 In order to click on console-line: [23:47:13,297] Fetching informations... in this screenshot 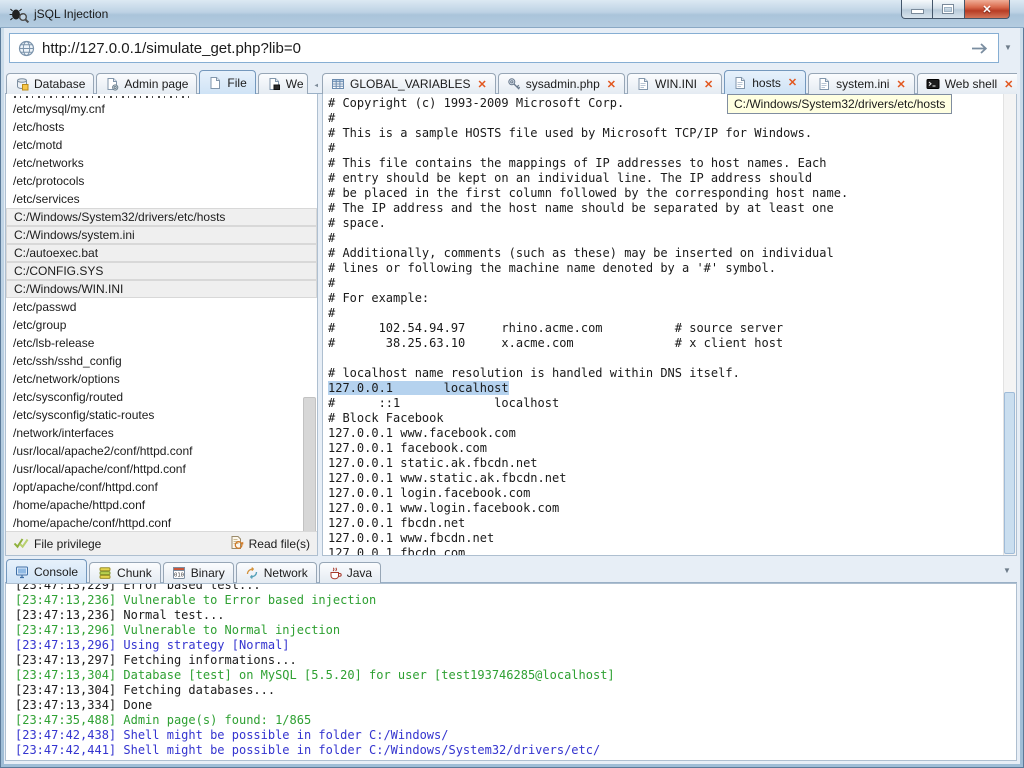, I will do `click(156, 660)`.